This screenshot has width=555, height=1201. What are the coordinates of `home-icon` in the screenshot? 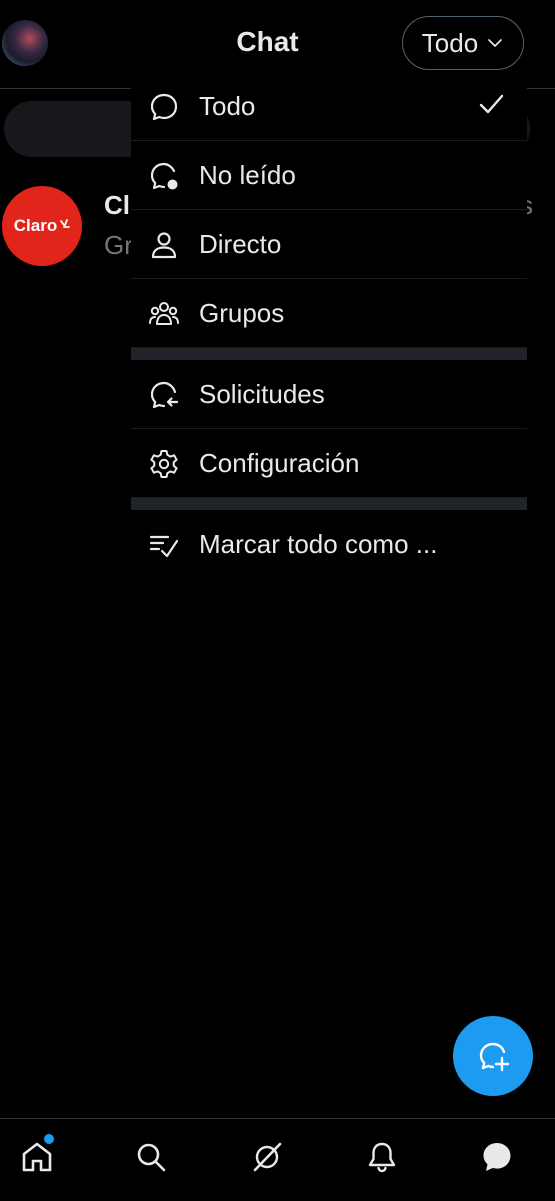 It's located at (37, 1157).